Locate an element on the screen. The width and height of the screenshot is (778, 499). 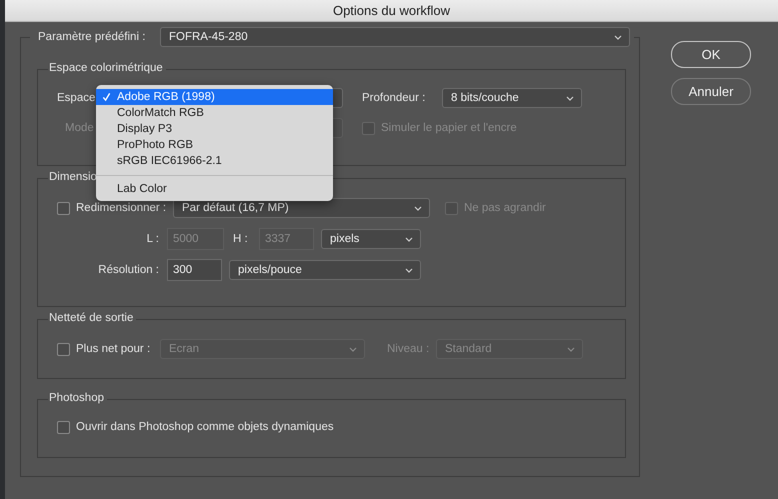
resize-dropdown: Par défaut (16,7 MP) is located at coordinates (301, 208).